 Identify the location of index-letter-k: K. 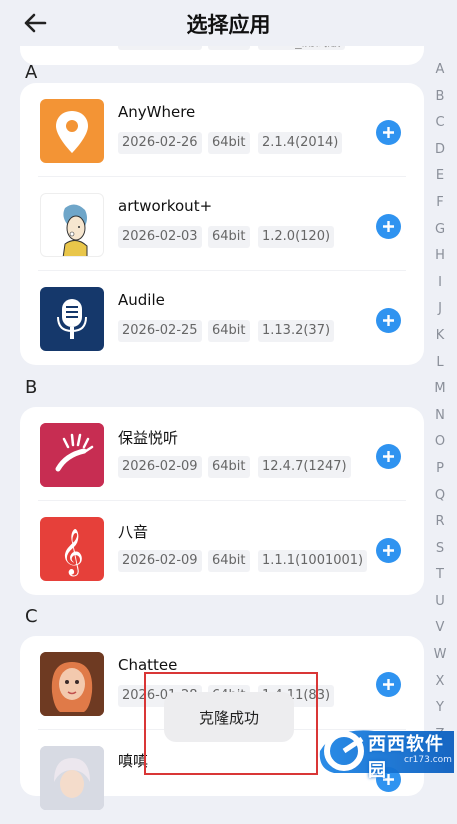
(440, 336).